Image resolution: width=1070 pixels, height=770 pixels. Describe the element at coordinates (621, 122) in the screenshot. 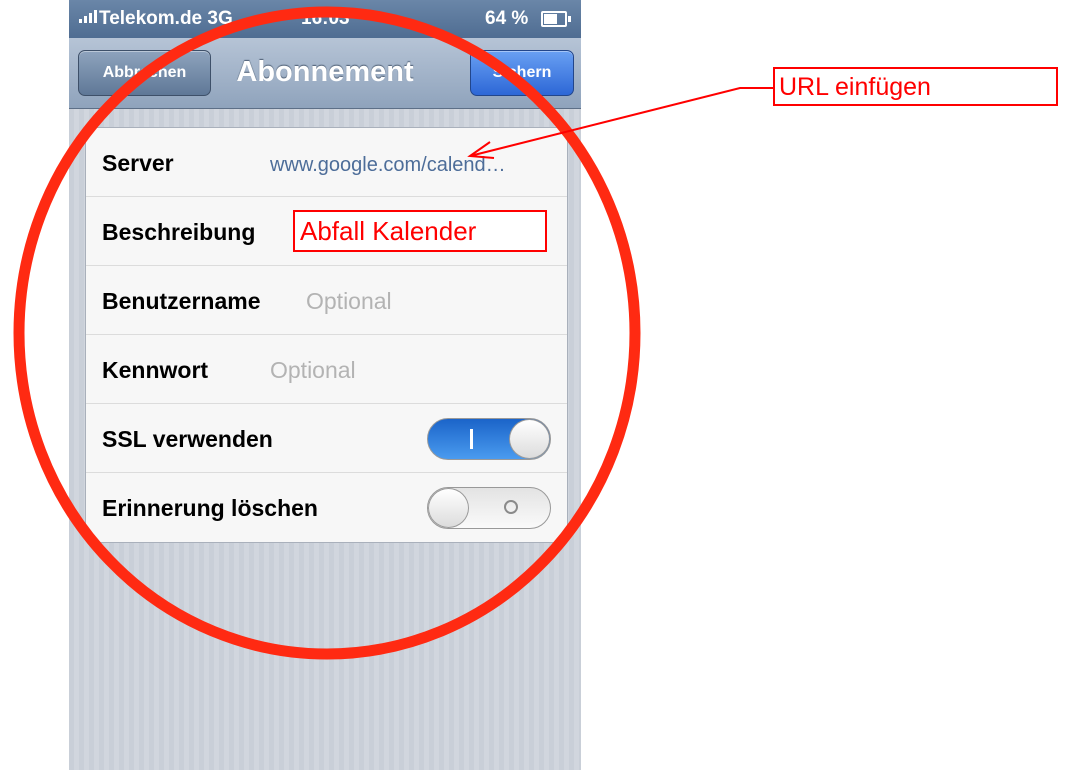

I see `arrow-line` at that location.